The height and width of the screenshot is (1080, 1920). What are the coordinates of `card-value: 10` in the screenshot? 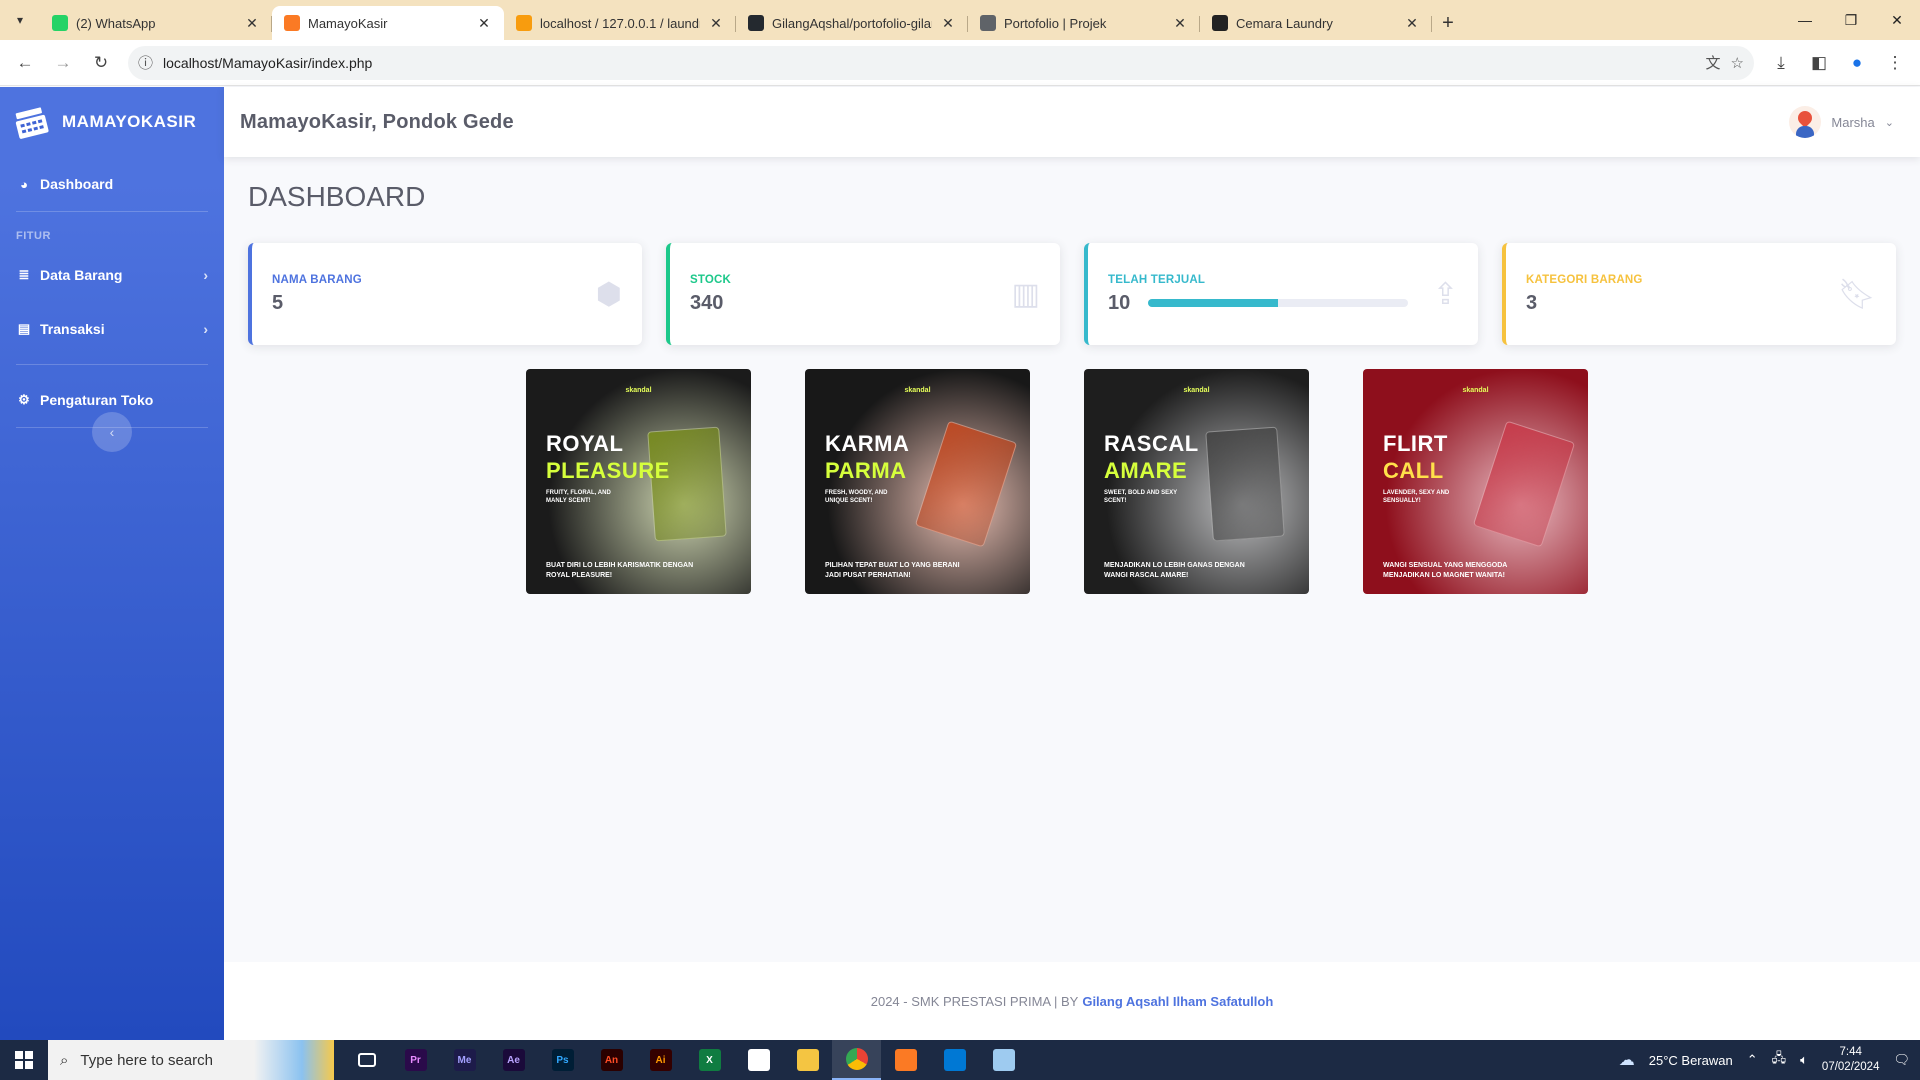 It's located at (1119, 302).